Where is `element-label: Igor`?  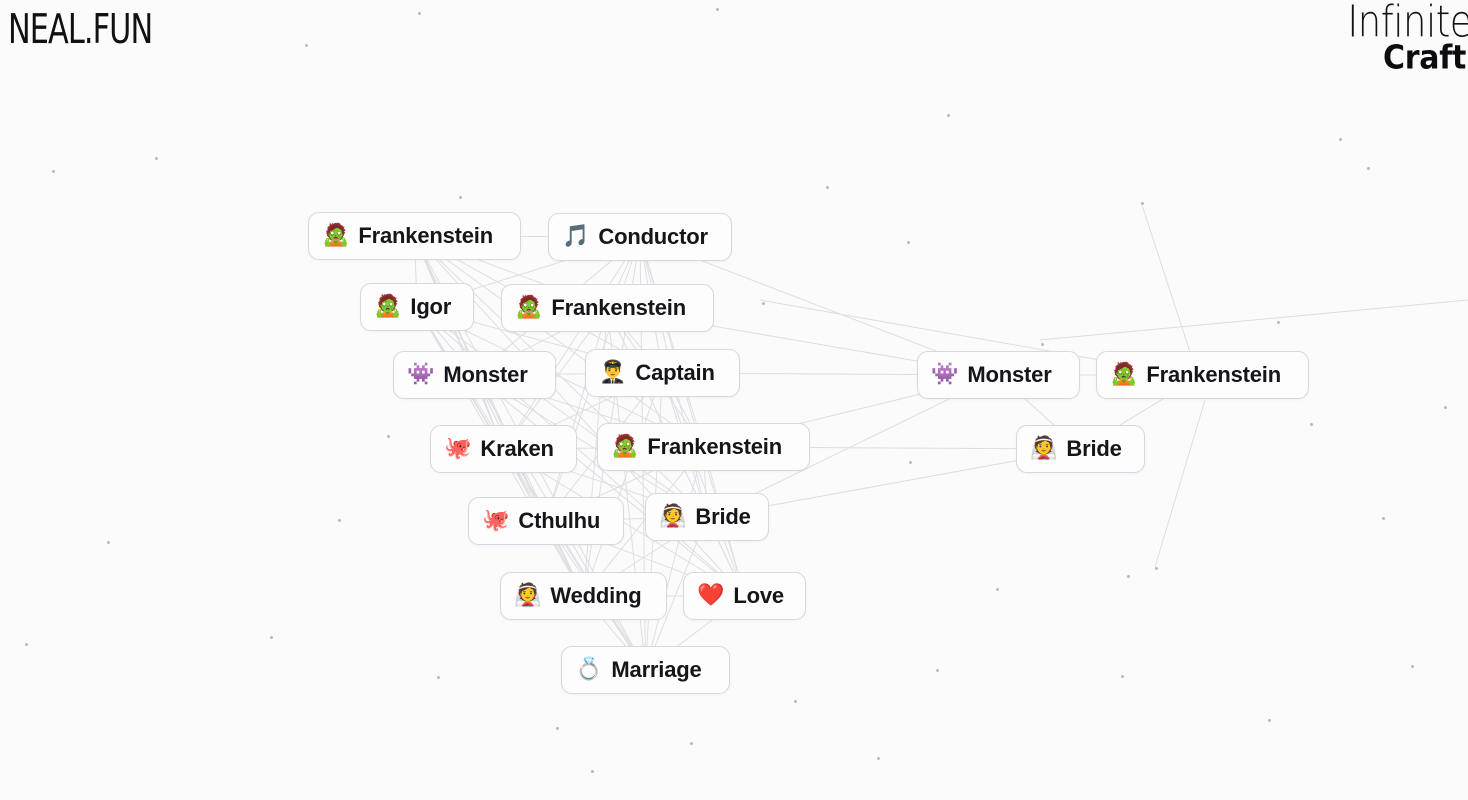
element-label: Igor is located at coordinates (431, 306).